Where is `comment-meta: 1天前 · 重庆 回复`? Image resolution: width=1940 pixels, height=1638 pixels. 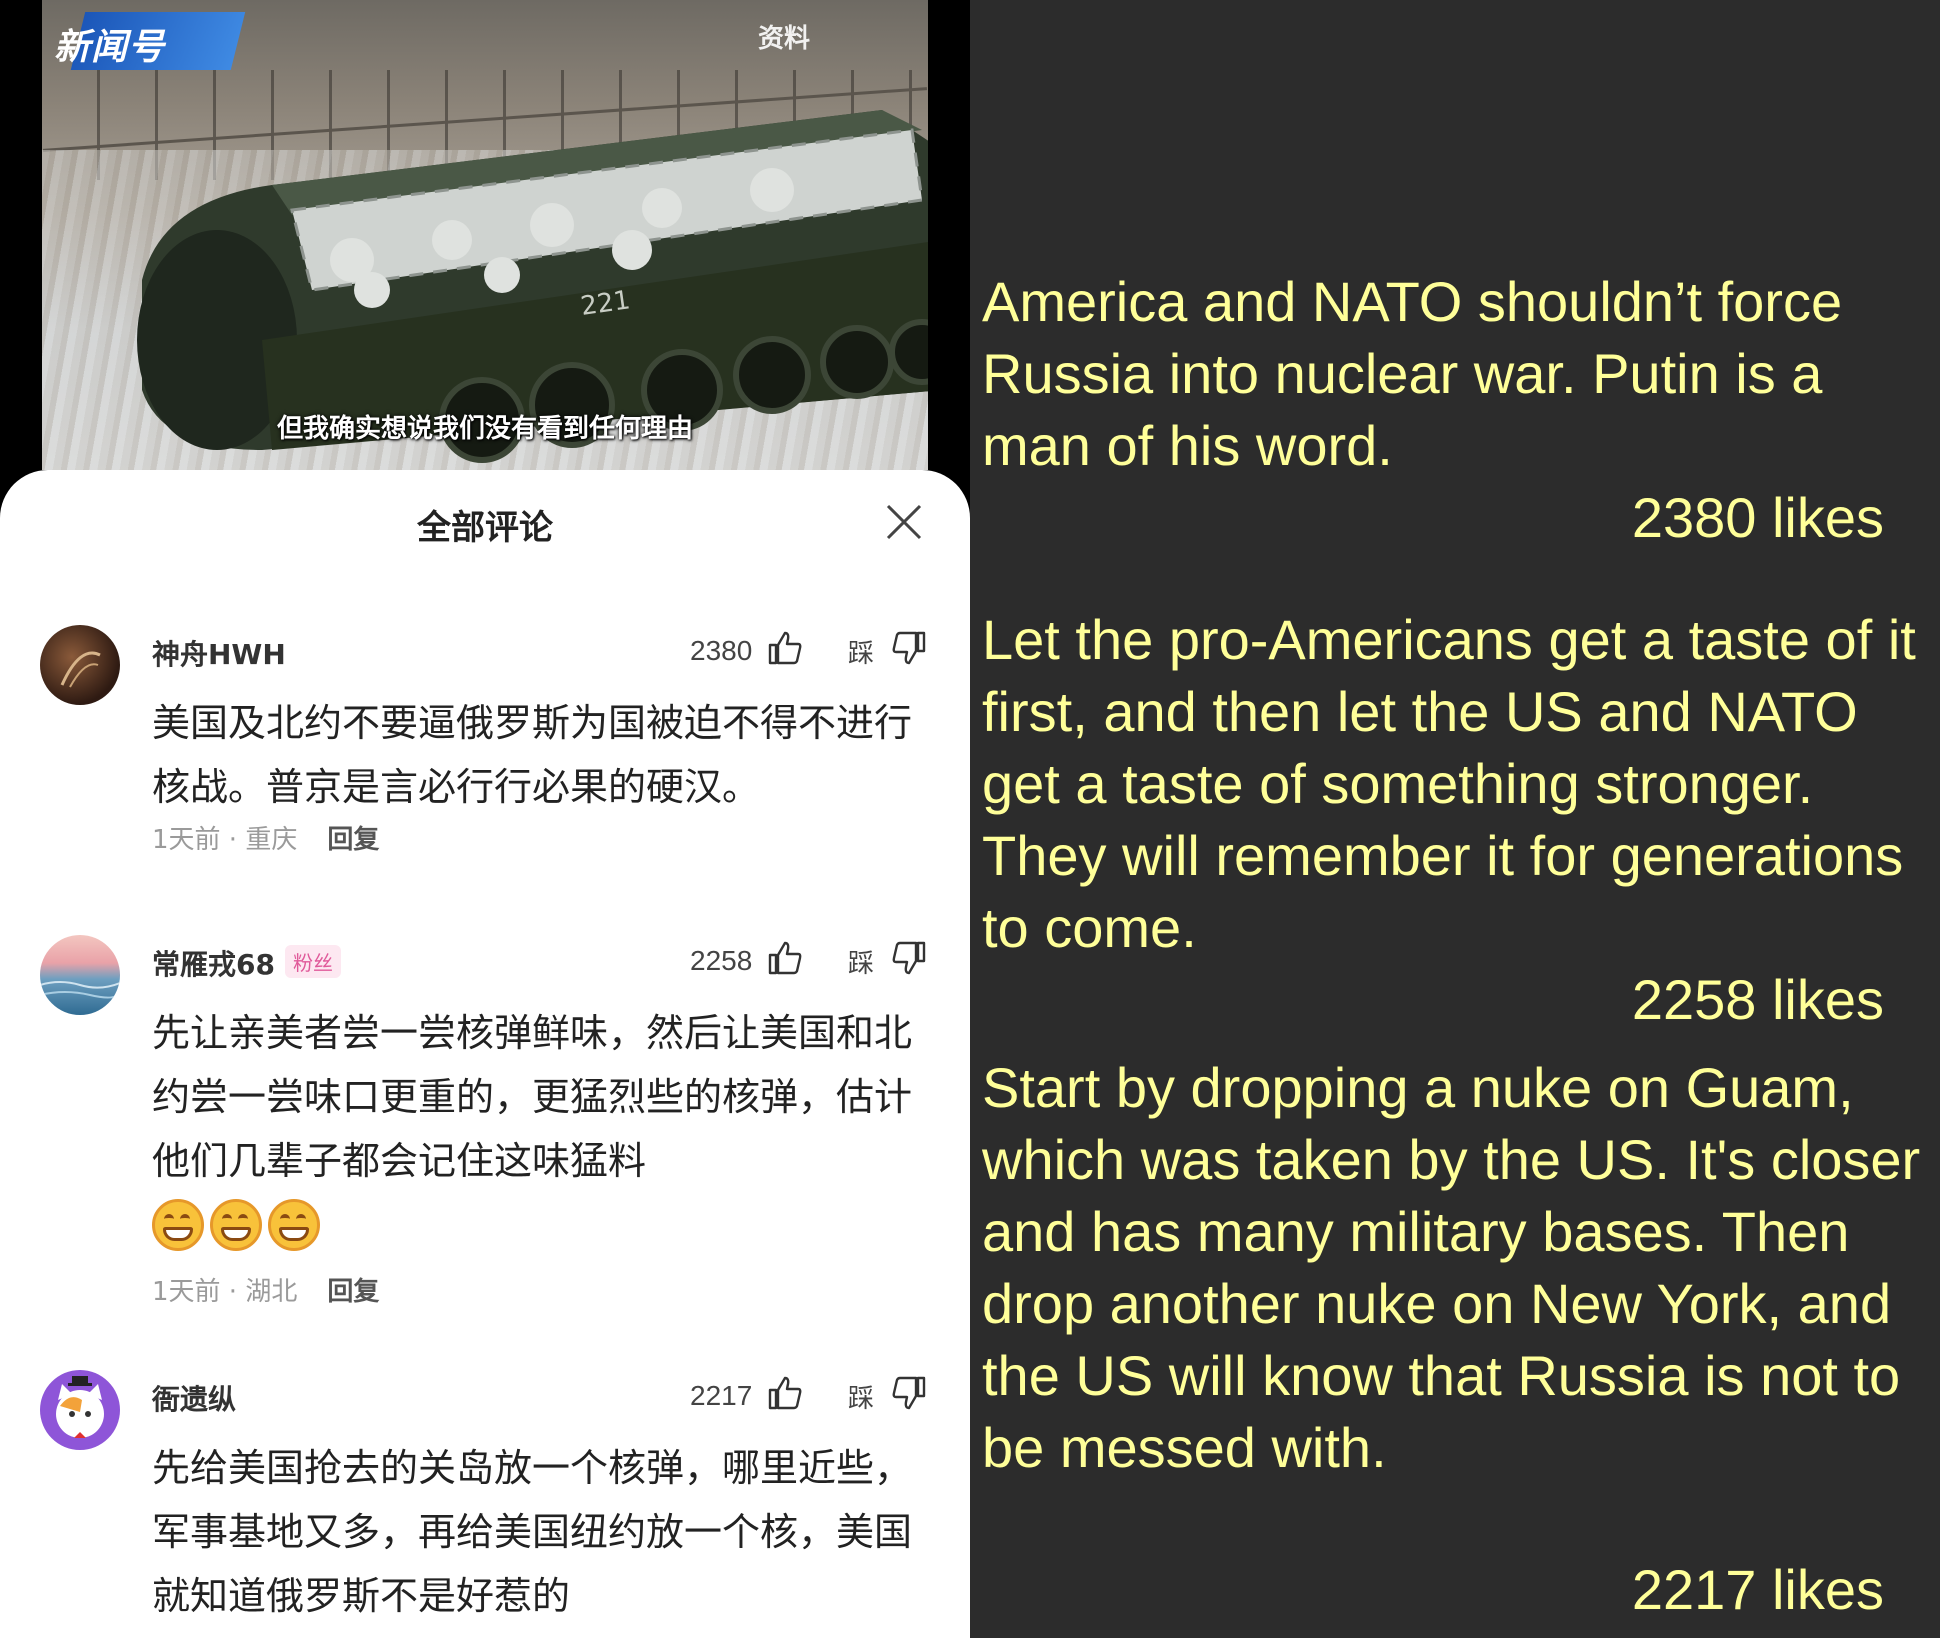 comment-meta: 1天前 · 重庆 回复 is located at coordinates (265, 837).